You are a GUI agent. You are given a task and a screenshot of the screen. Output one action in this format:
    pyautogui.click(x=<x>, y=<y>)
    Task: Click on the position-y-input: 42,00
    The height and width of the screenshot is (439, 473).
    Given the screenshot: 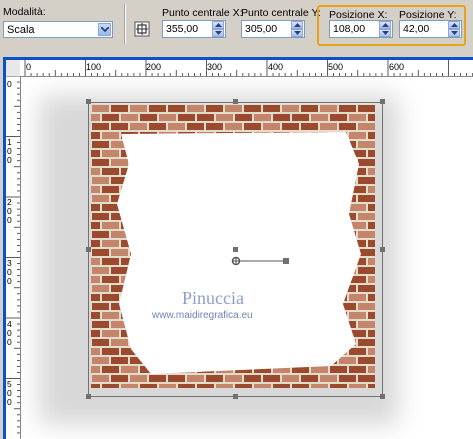 What is the action you would take?
    pyautogui.click(x=430, y=29)
    